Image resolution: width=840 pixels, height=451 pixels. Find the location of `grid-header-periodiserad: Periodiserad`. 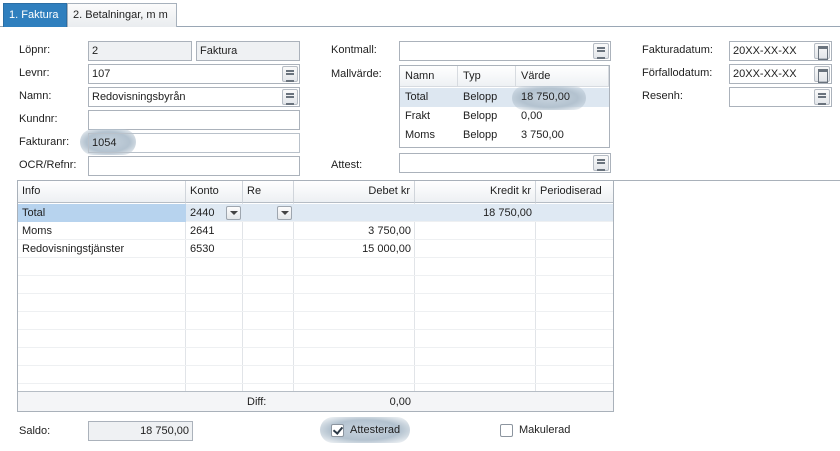

grid-header-periodiserad: Periodiserad is located at coordinates (574, 192).